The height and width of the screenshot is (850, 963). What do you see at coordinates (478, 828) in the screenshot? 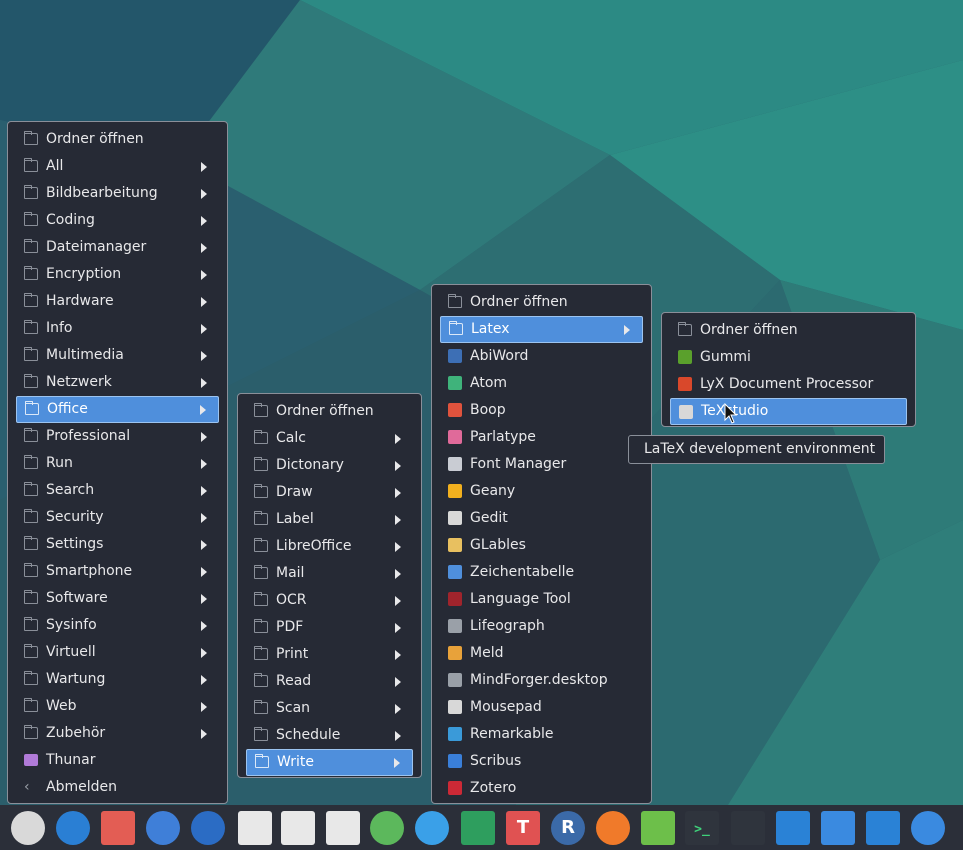
I see `graduation-icon` at bounding box center [478, 828].